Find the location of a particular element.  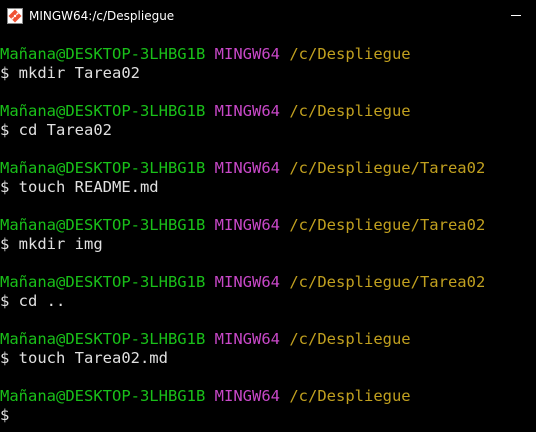

minimize-icon is located at coordinates (516, 15).